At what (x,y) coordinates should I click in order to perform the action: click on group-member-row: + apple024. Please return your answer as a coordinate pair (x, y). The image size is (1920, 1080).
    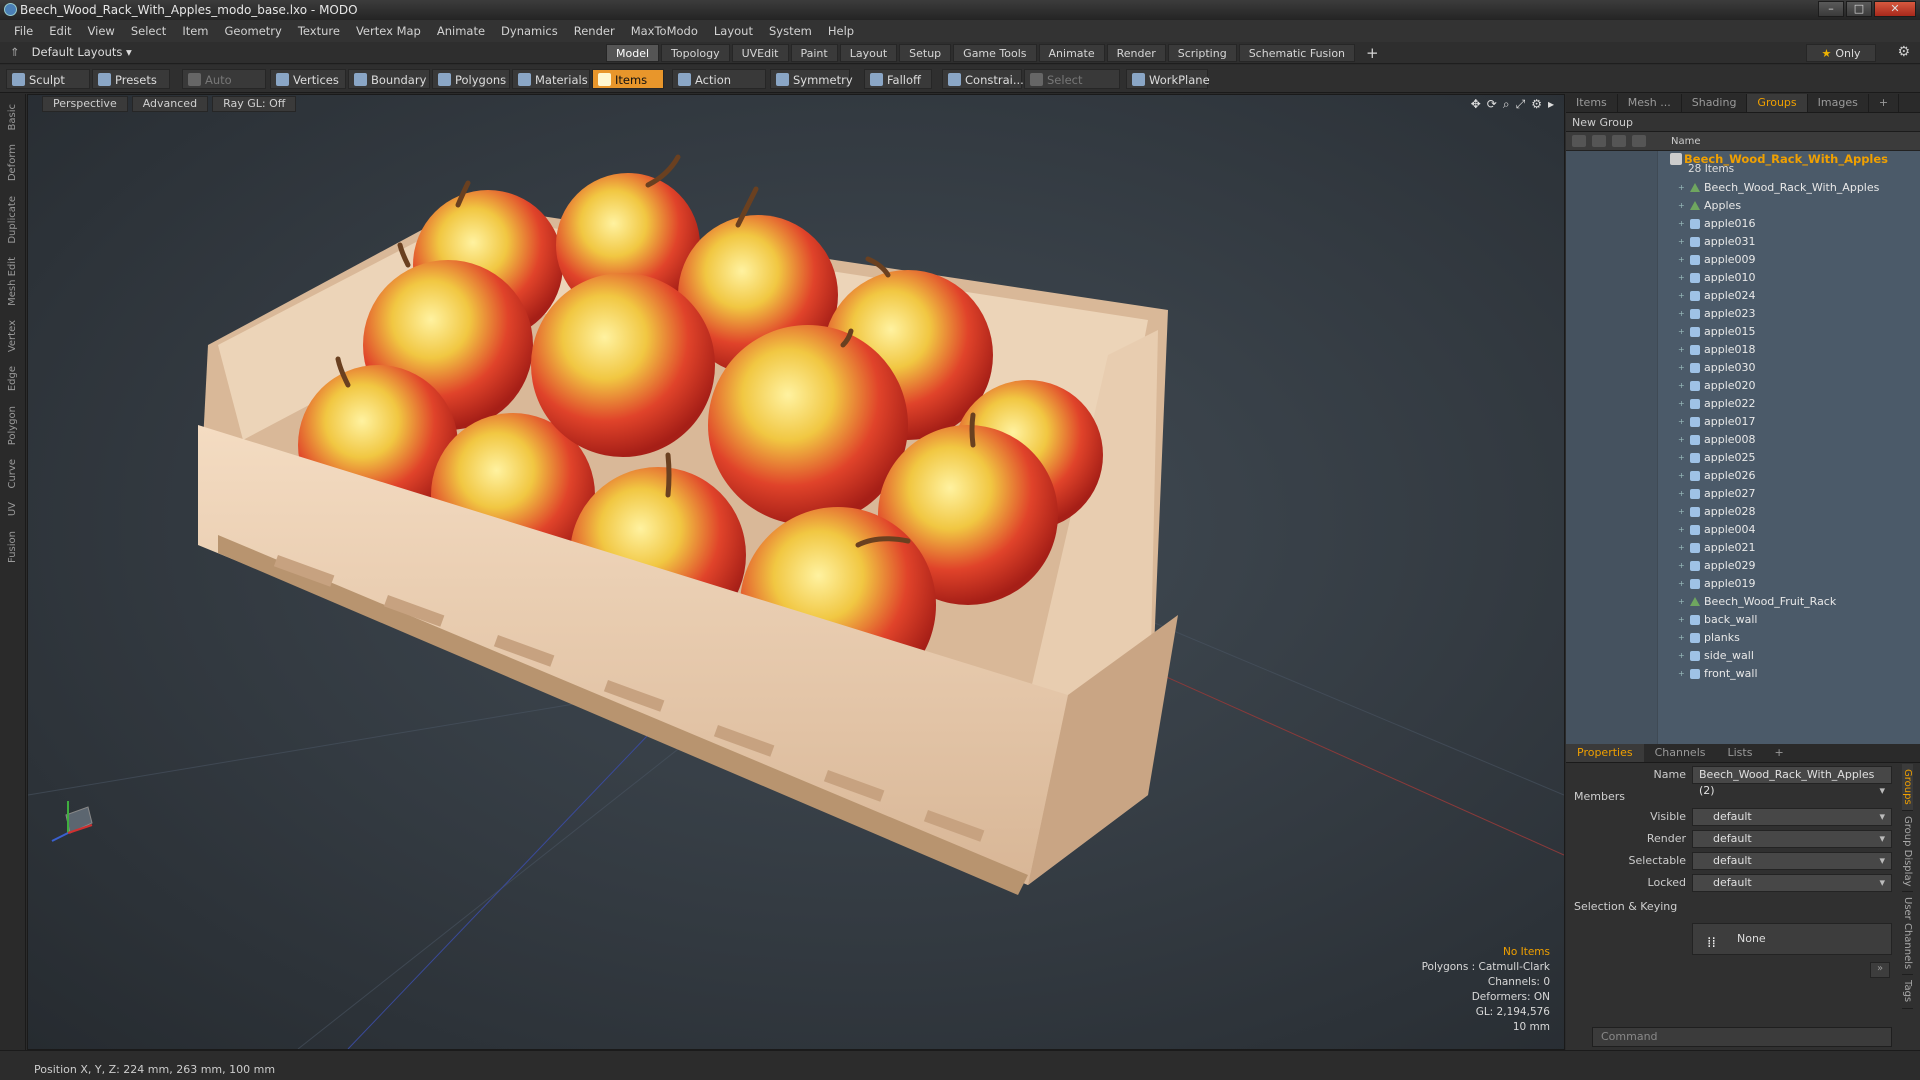
    Looking at the image, I should click on (1743, 296).